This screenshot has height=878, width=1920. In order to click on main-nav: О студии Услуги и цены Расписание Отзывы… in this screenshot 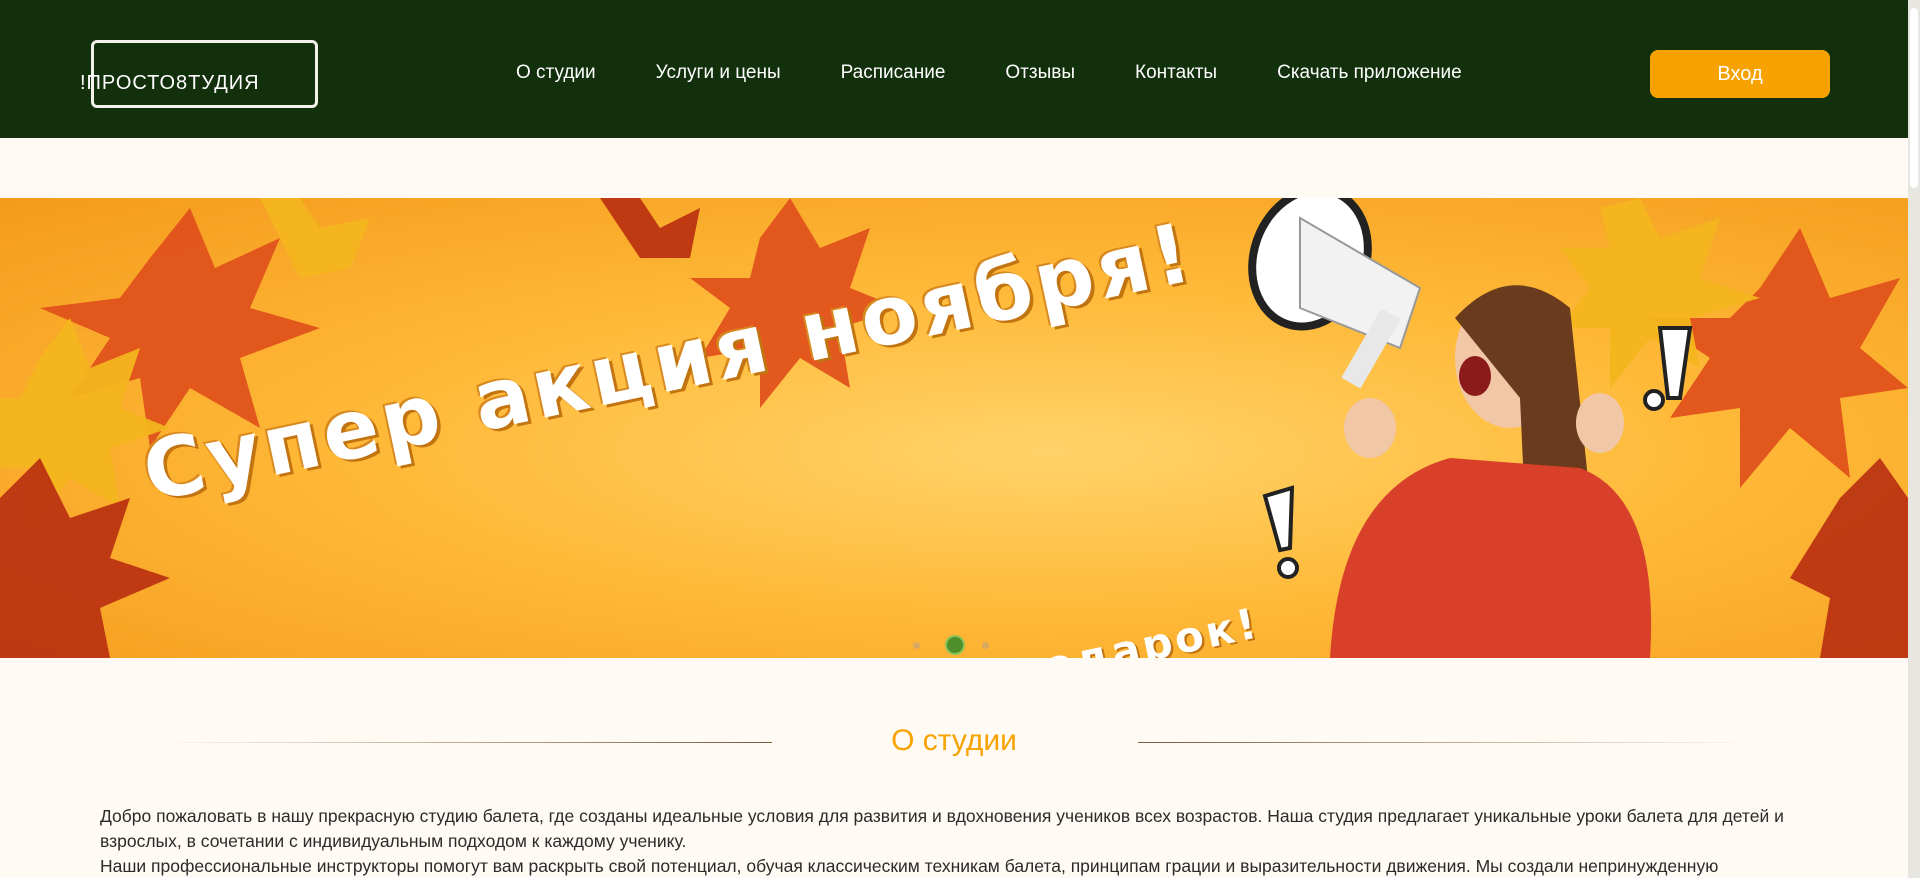, I will do `click(1019, 73)`.